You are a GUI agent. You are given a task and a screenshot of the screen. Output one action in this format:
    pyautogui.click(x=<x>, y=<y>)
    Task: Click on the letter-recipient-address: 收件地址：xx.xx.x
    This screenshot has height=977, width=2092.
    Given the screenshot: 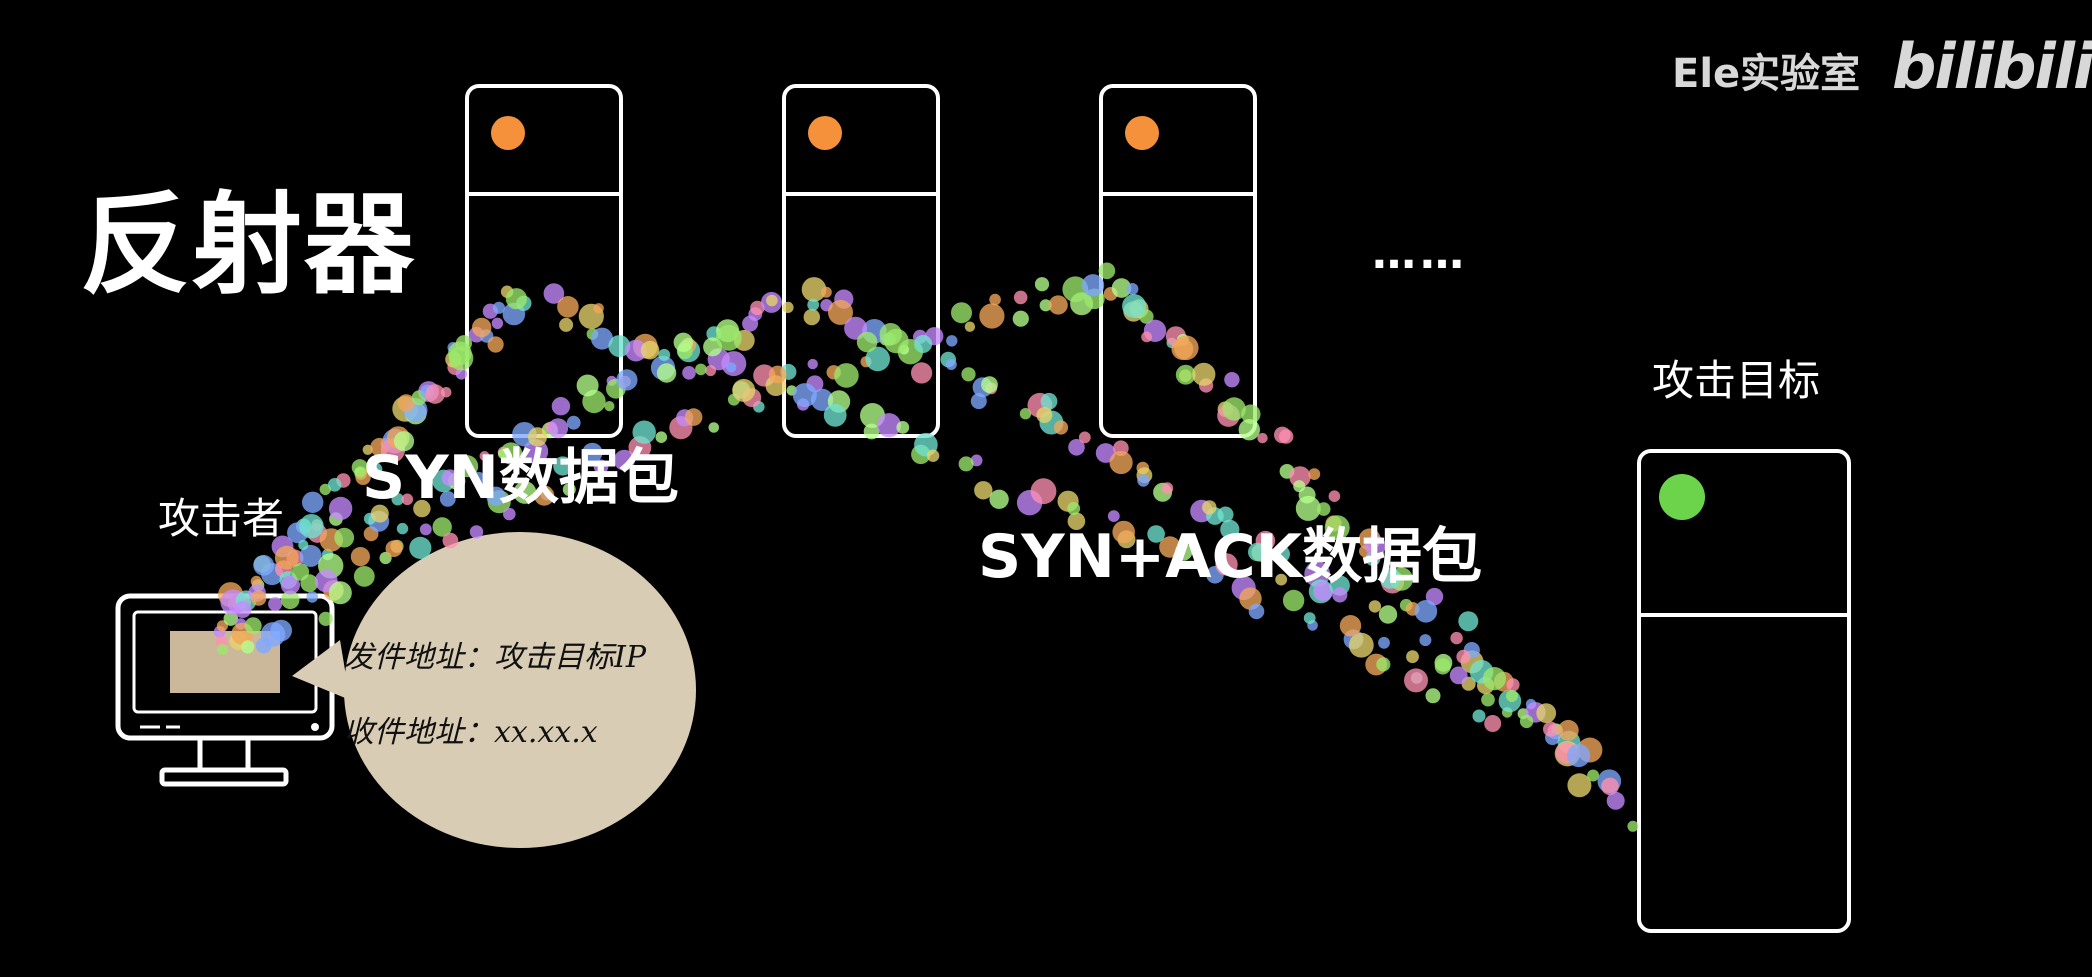 What is the action you would take?
    pyautogui.click(x=471, y=732)
    